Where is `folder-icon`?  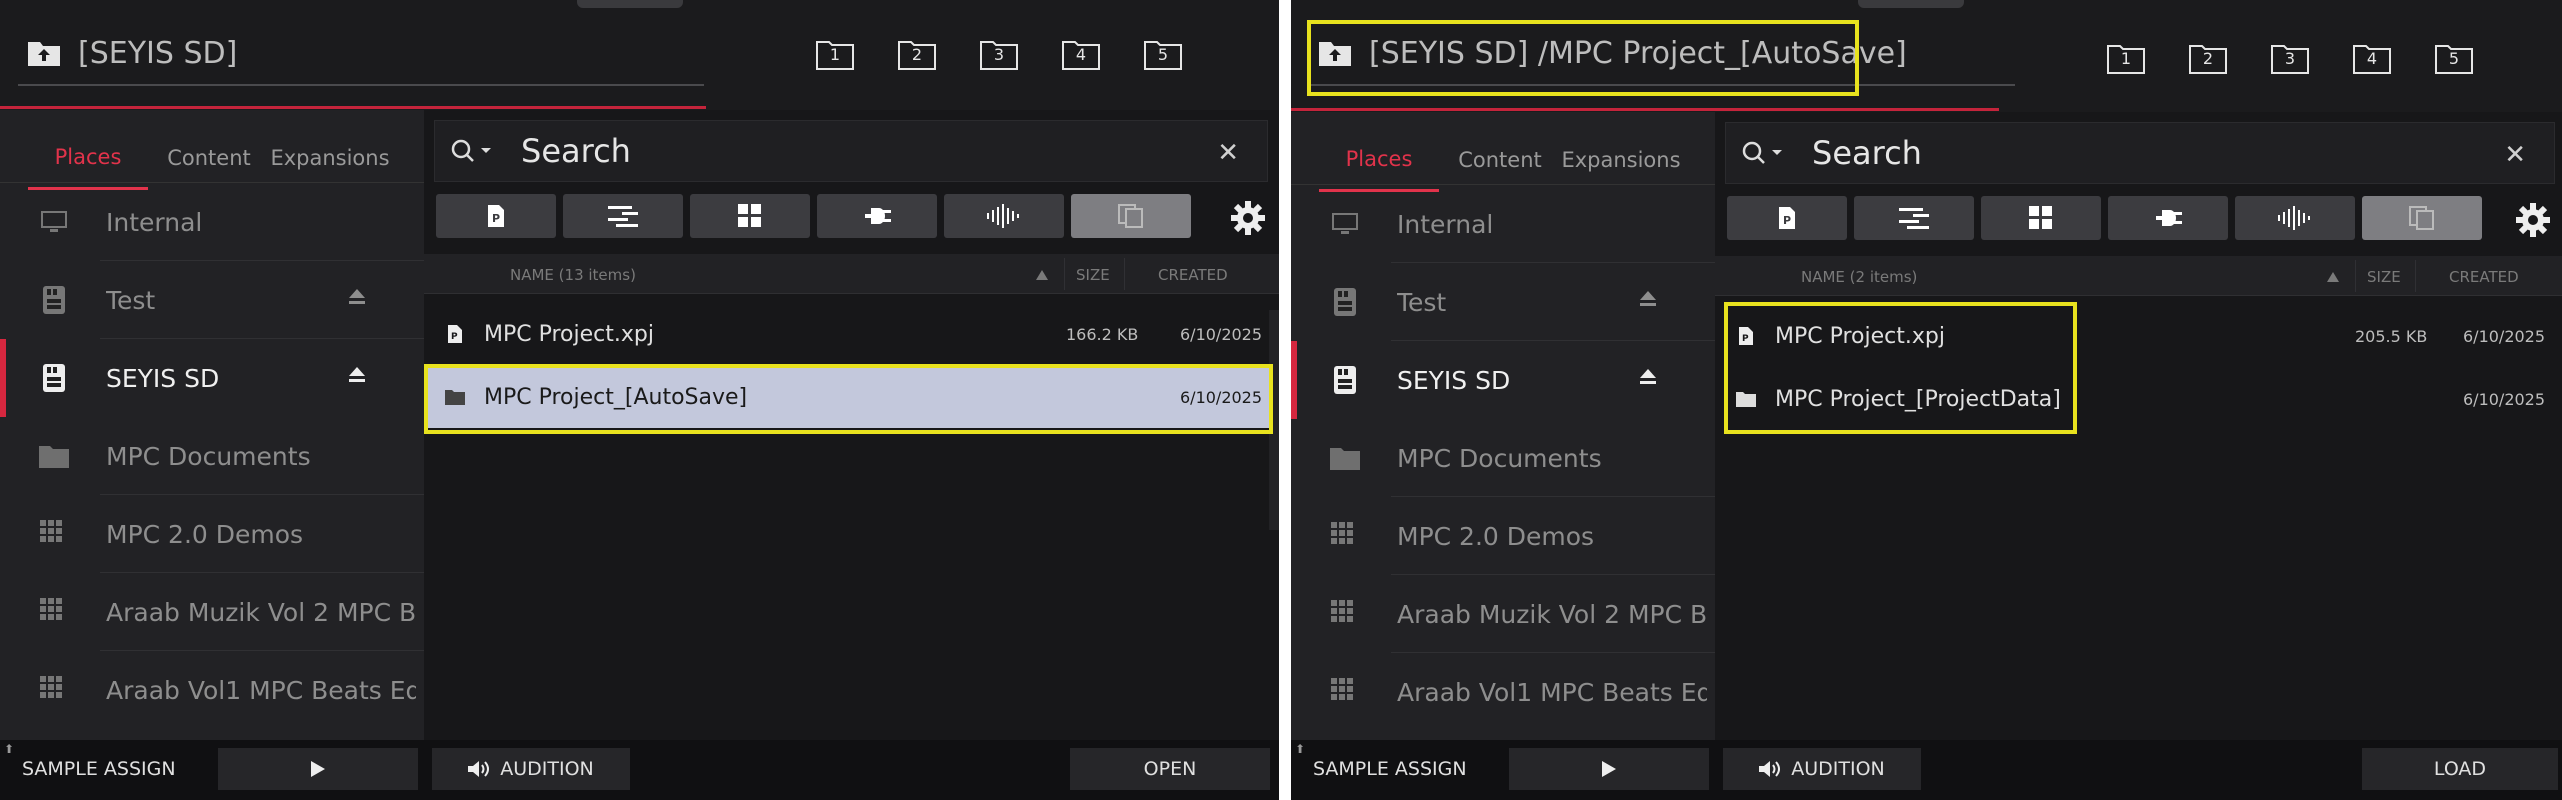
folder-icon is located at coordinates (455, 397).